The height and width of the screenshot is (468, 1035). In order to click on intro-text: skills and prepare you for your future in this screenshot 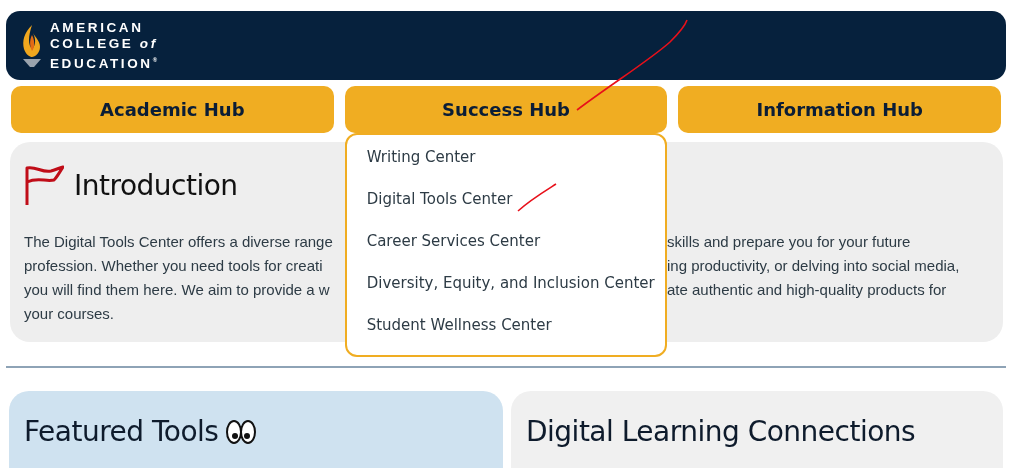, I will do `click(789, 242)`.